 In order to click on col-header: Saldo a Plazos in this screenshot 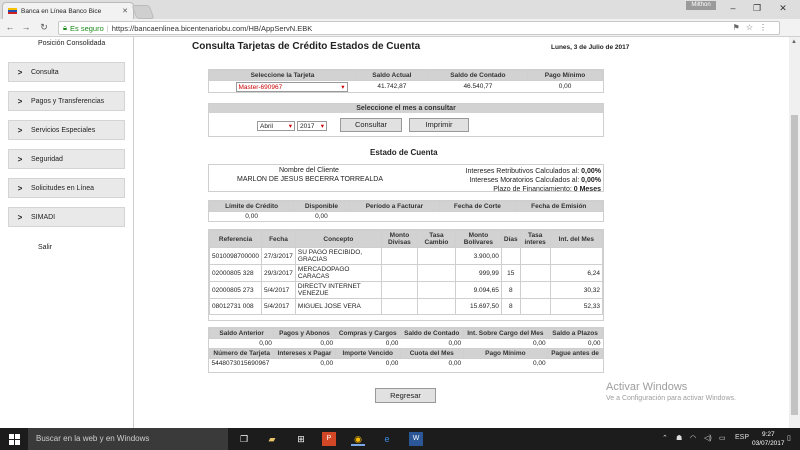, I will do `click(575, 333)`.